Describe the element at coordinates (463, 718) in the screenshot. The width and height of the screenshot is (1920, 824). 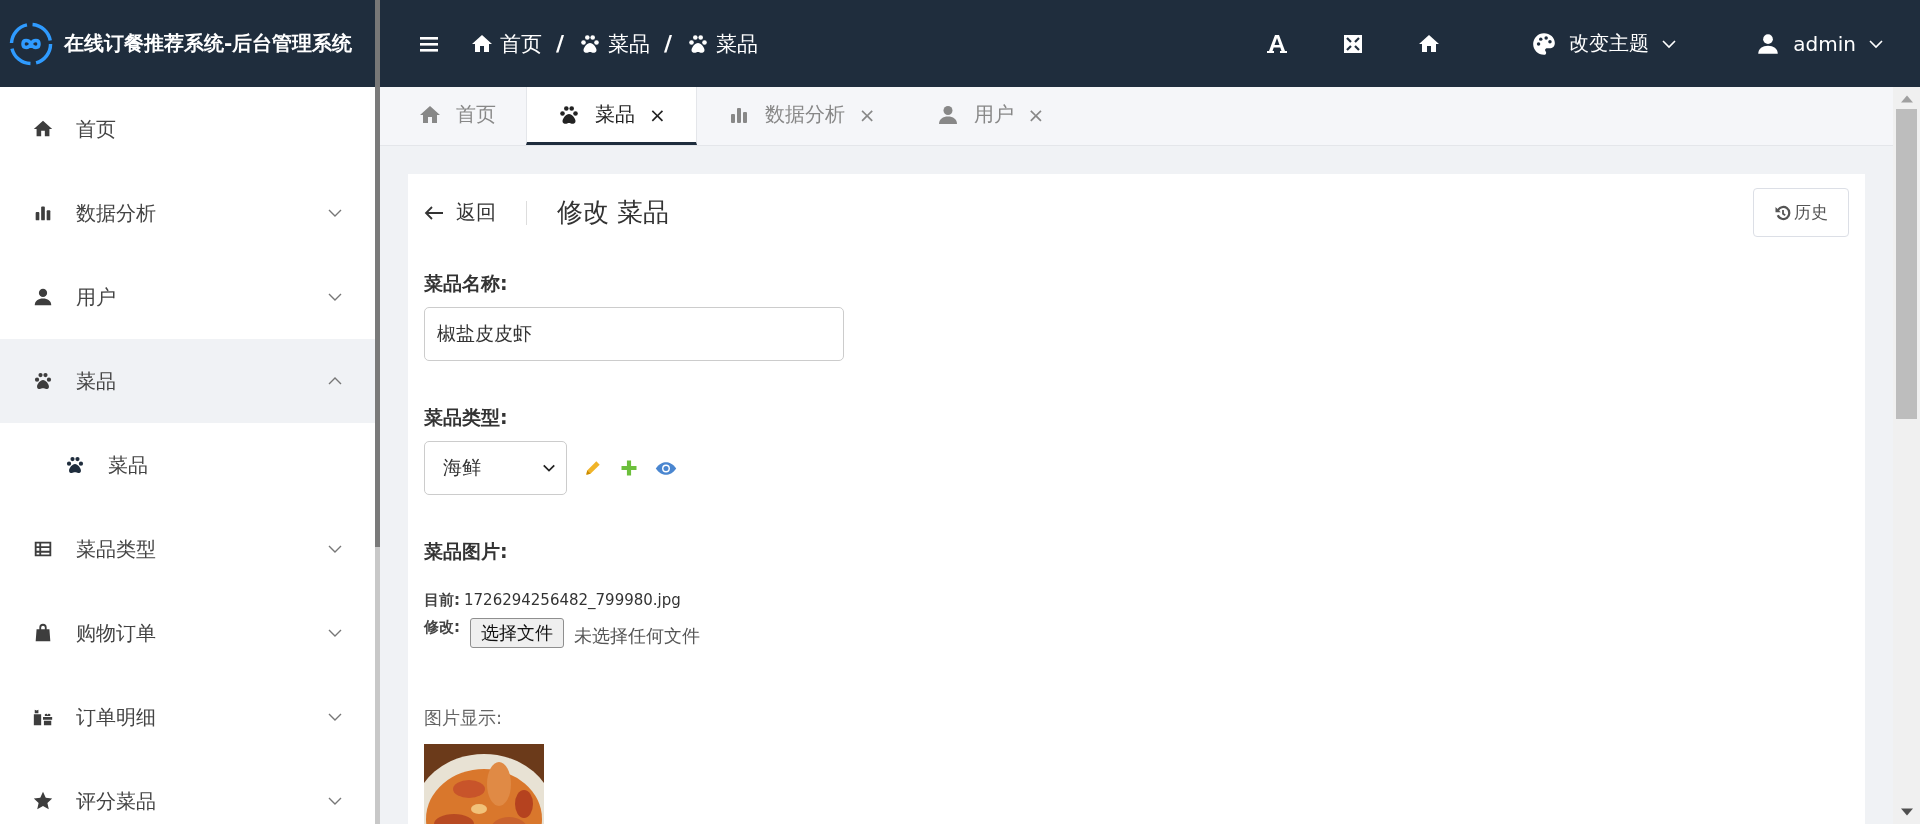
I see `preview-label: 图片显示:` at that location.